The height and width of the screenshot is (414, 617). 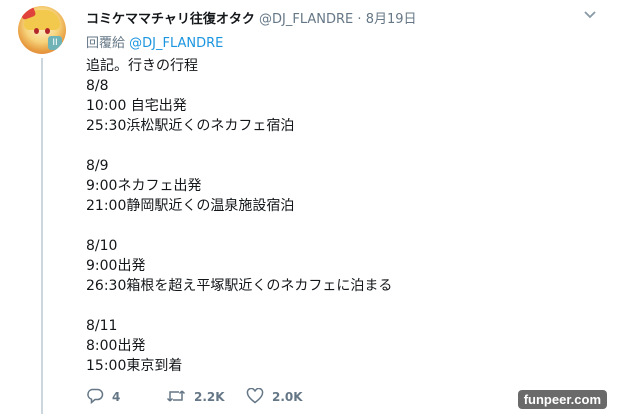 I want to click on watermark: funpeer.com, so click(x=562, y=399).